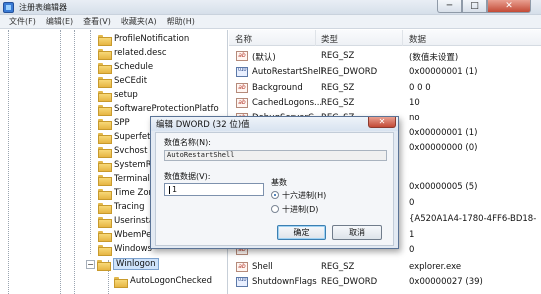 The height and width of the screenshot is (294, 541). Describe the element at coordinates (274, 124) in the screenshot. I see `dialog-title-bar: 编辑 DWORD (32 位)值 ✕` at that location.